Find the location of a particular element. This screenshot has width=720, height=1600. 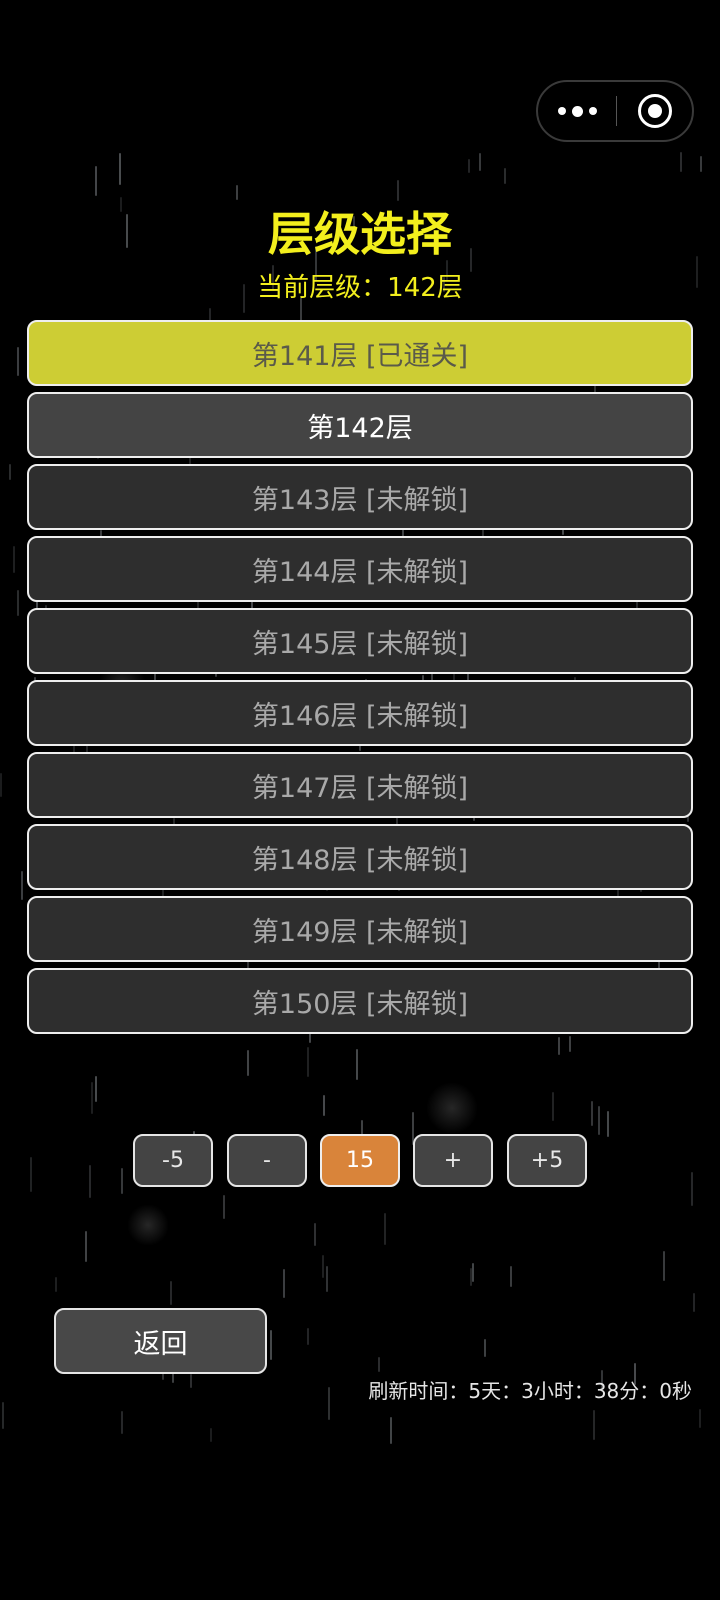

page-plus-1-button: + is located at coordinates (453, 1160).